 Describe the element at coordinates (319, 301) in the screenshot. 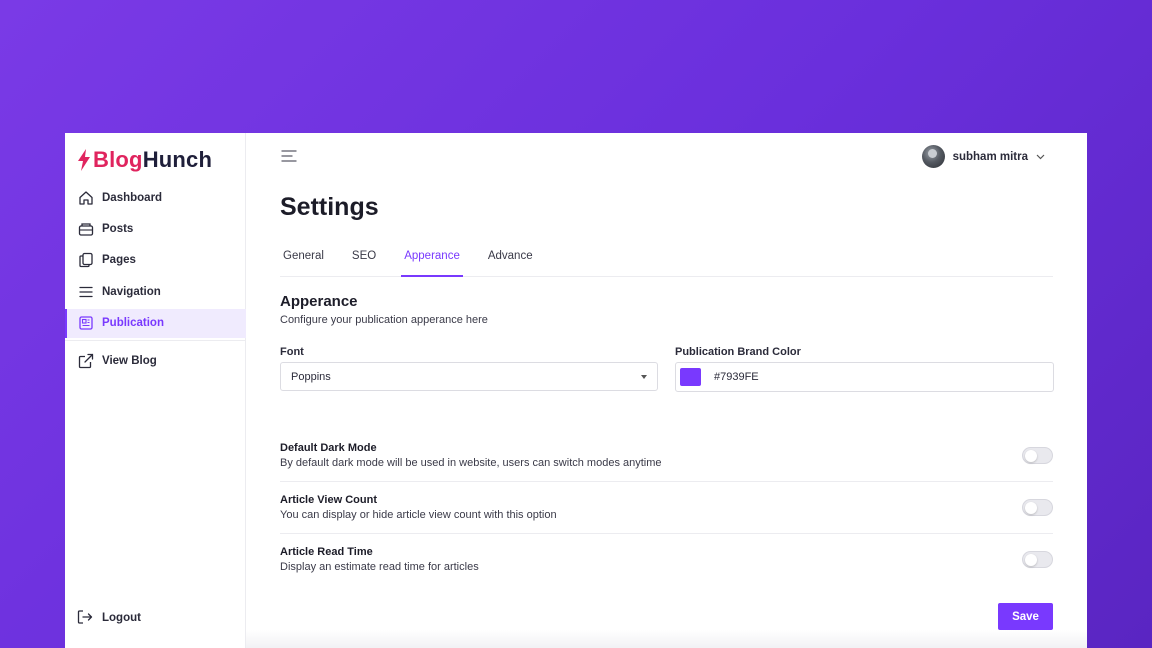

I see `section-title: Apperance` at that location.